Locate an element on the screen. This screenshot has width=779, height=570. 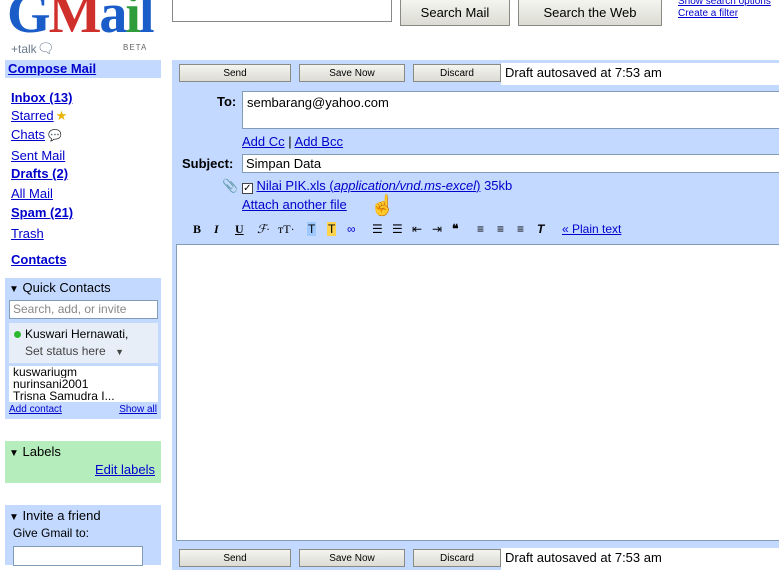
status-dropdown: Set status here ▼ is located at coordinates (83, 349).